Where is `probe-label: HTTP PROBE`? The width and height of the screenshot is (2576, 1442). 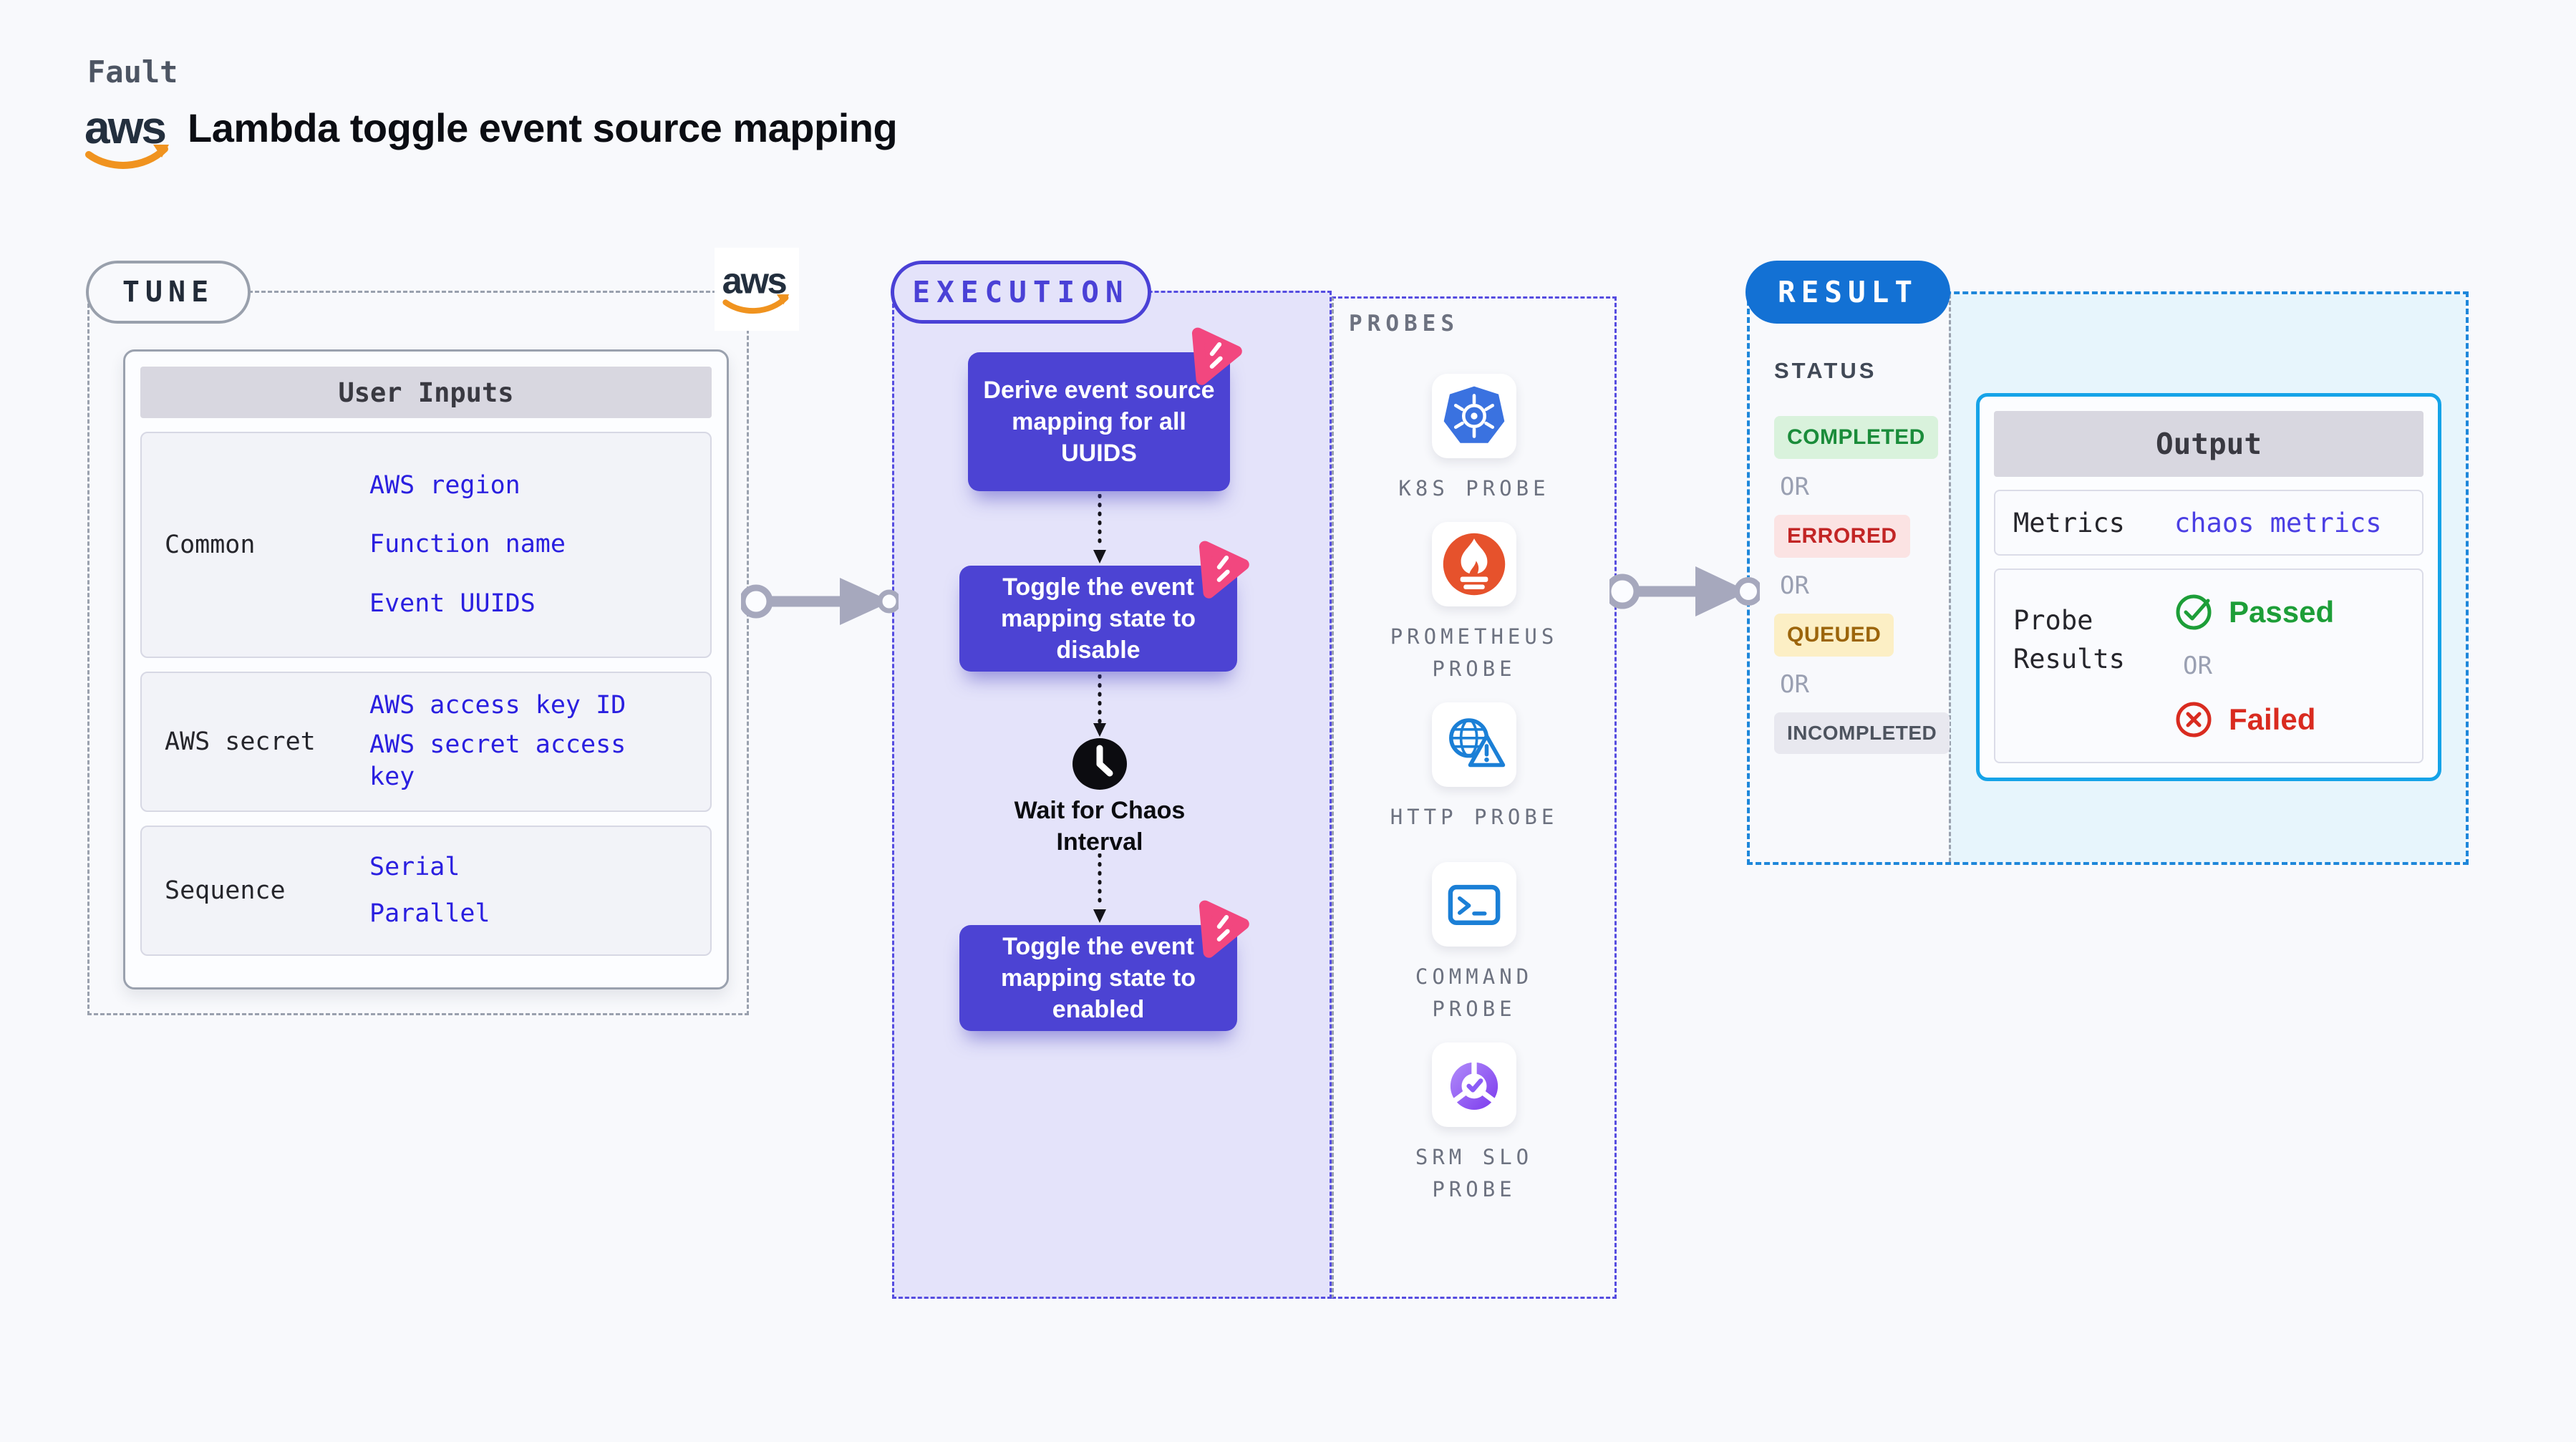
probe-label: HTTP PROBE is located at coordinates (1474, 817).